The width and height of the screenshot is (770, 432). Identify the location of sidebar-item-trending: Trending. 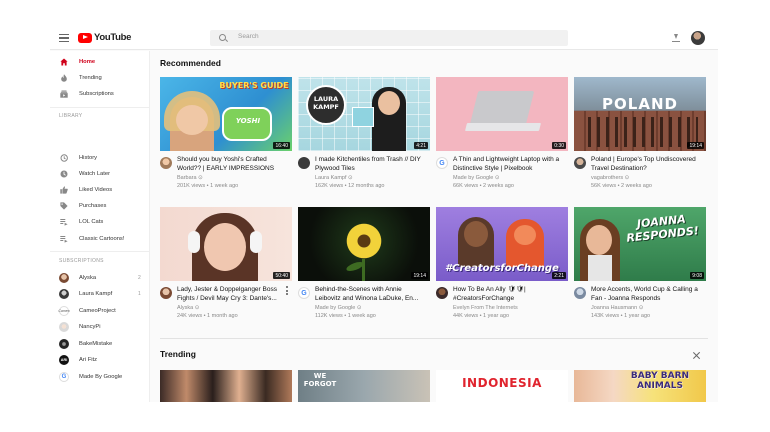
(100, 78).